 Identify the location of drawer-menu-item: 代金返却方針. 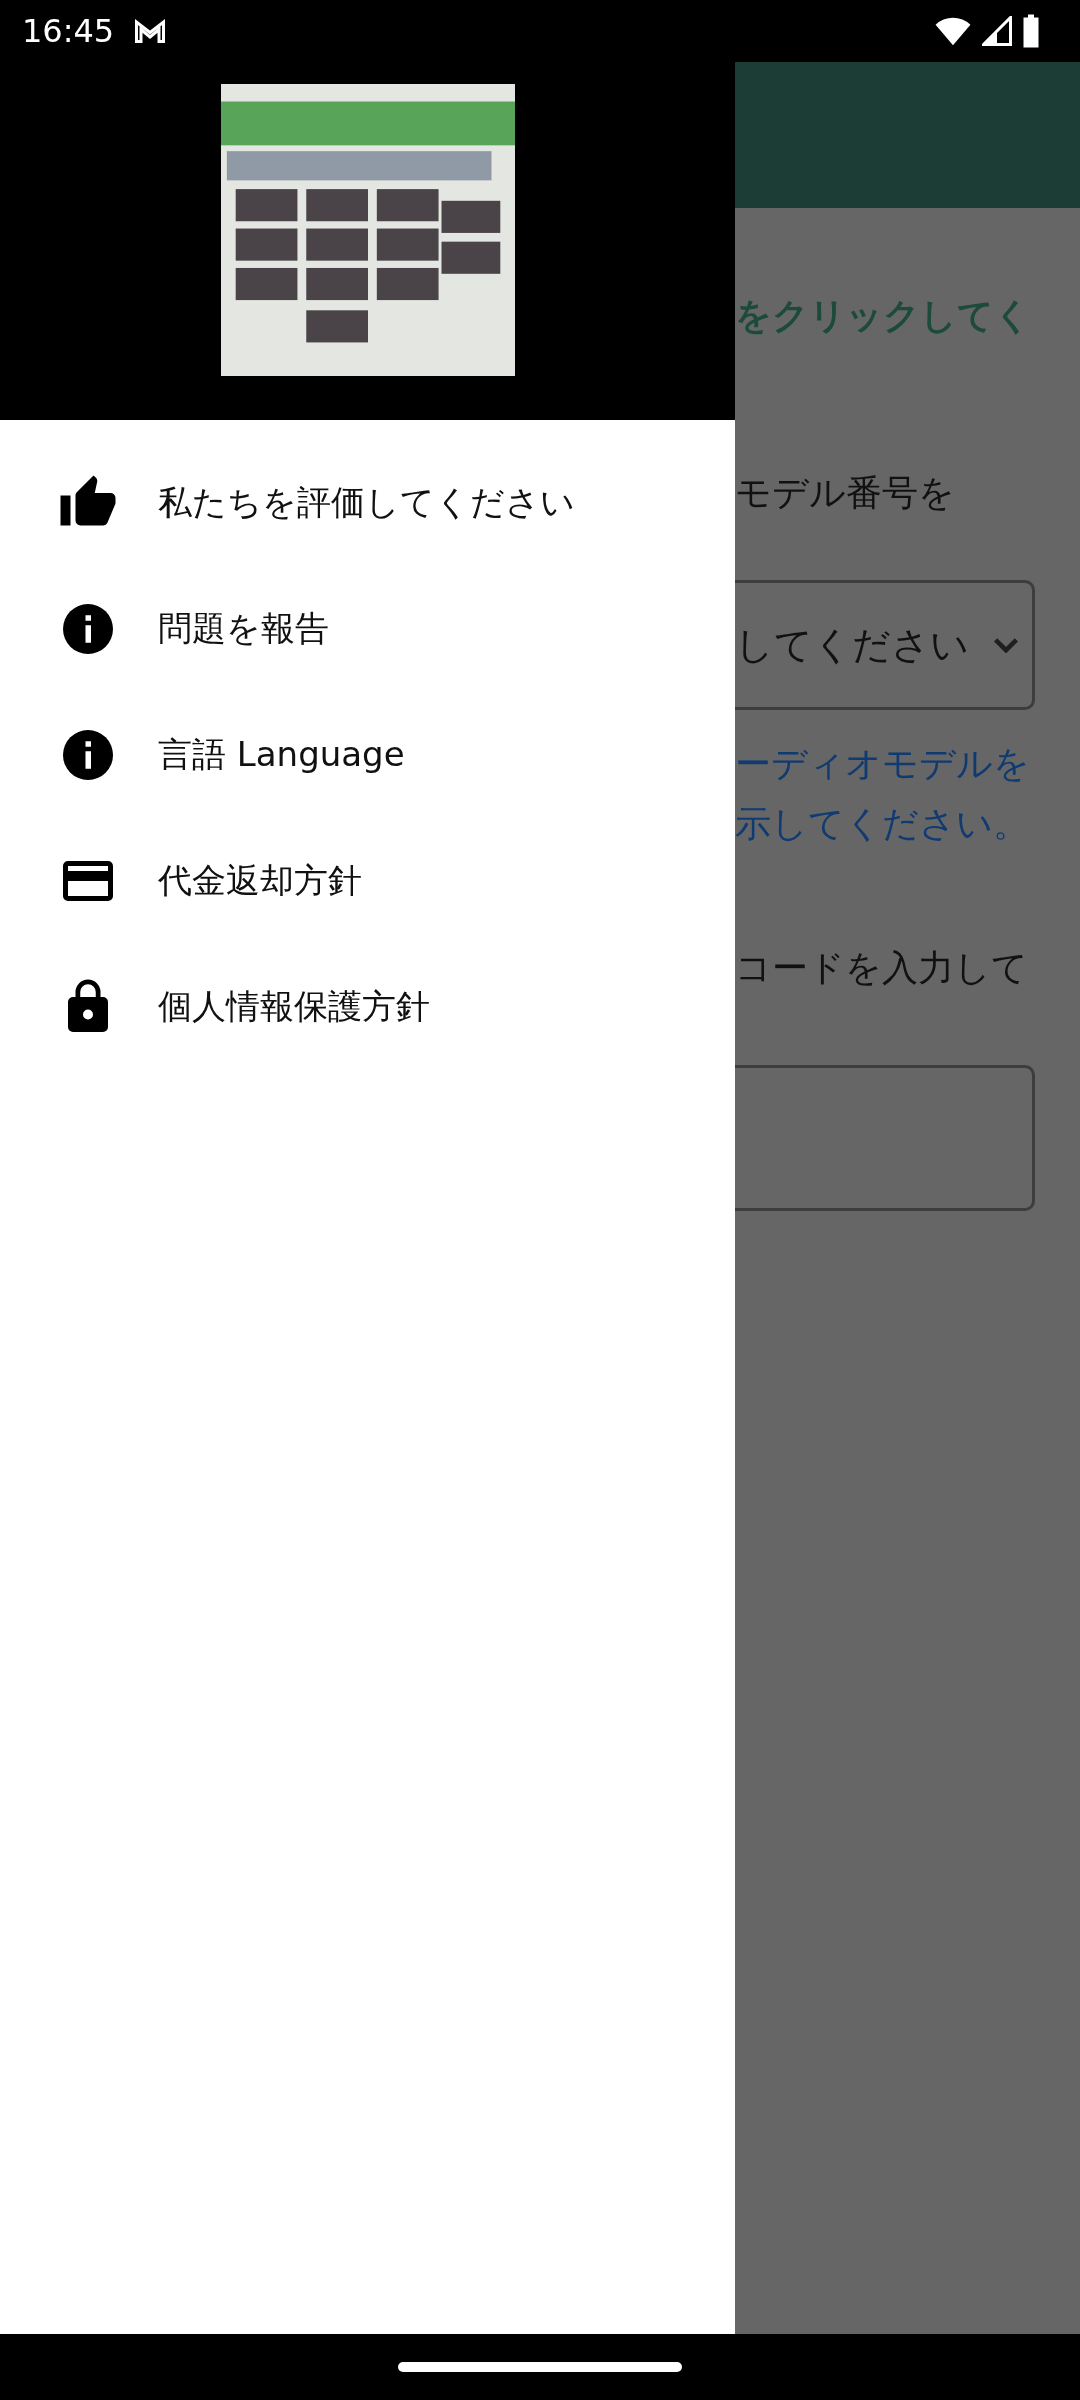
(367, 881).